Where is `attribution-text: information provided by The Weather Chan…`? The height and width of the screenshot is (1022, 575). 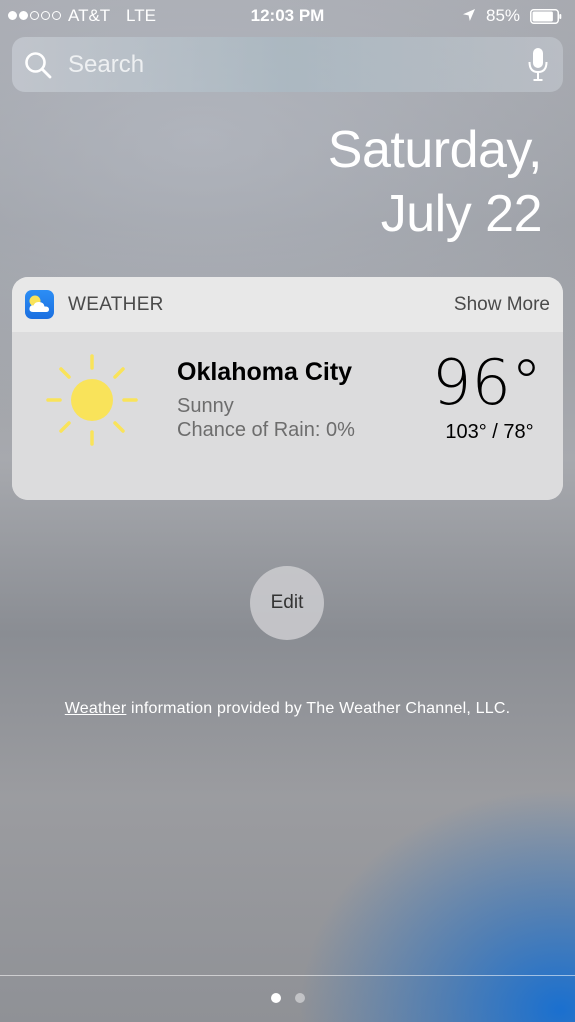
attribution-text: information provided by The Weather Chan… is located at coordinates (318, 708).